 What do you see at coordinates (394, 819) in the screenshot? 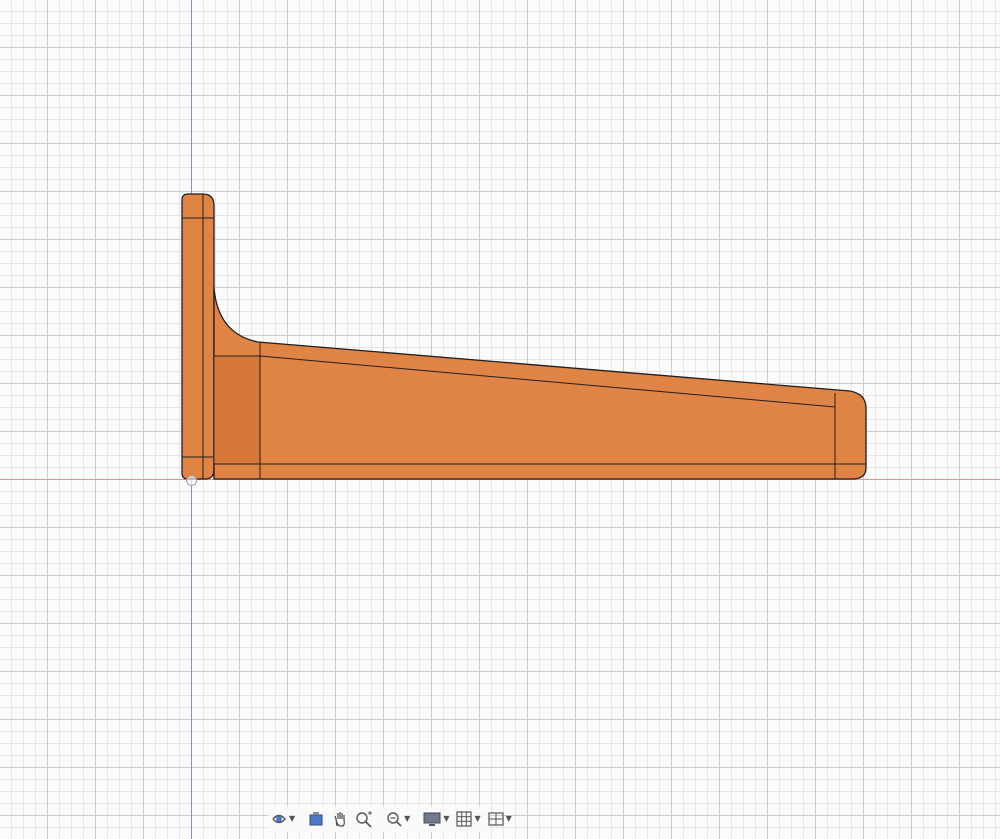
I see `fit-zoom-icon` at bounding box center [394, 819].